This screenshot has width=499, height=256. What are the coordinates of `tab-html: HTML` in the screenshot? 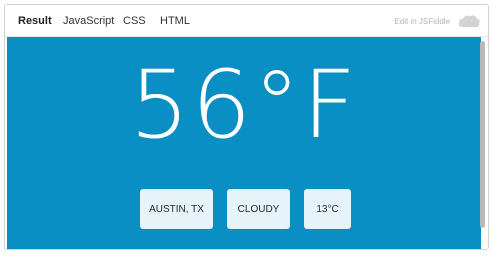 It's located at (175, 21).